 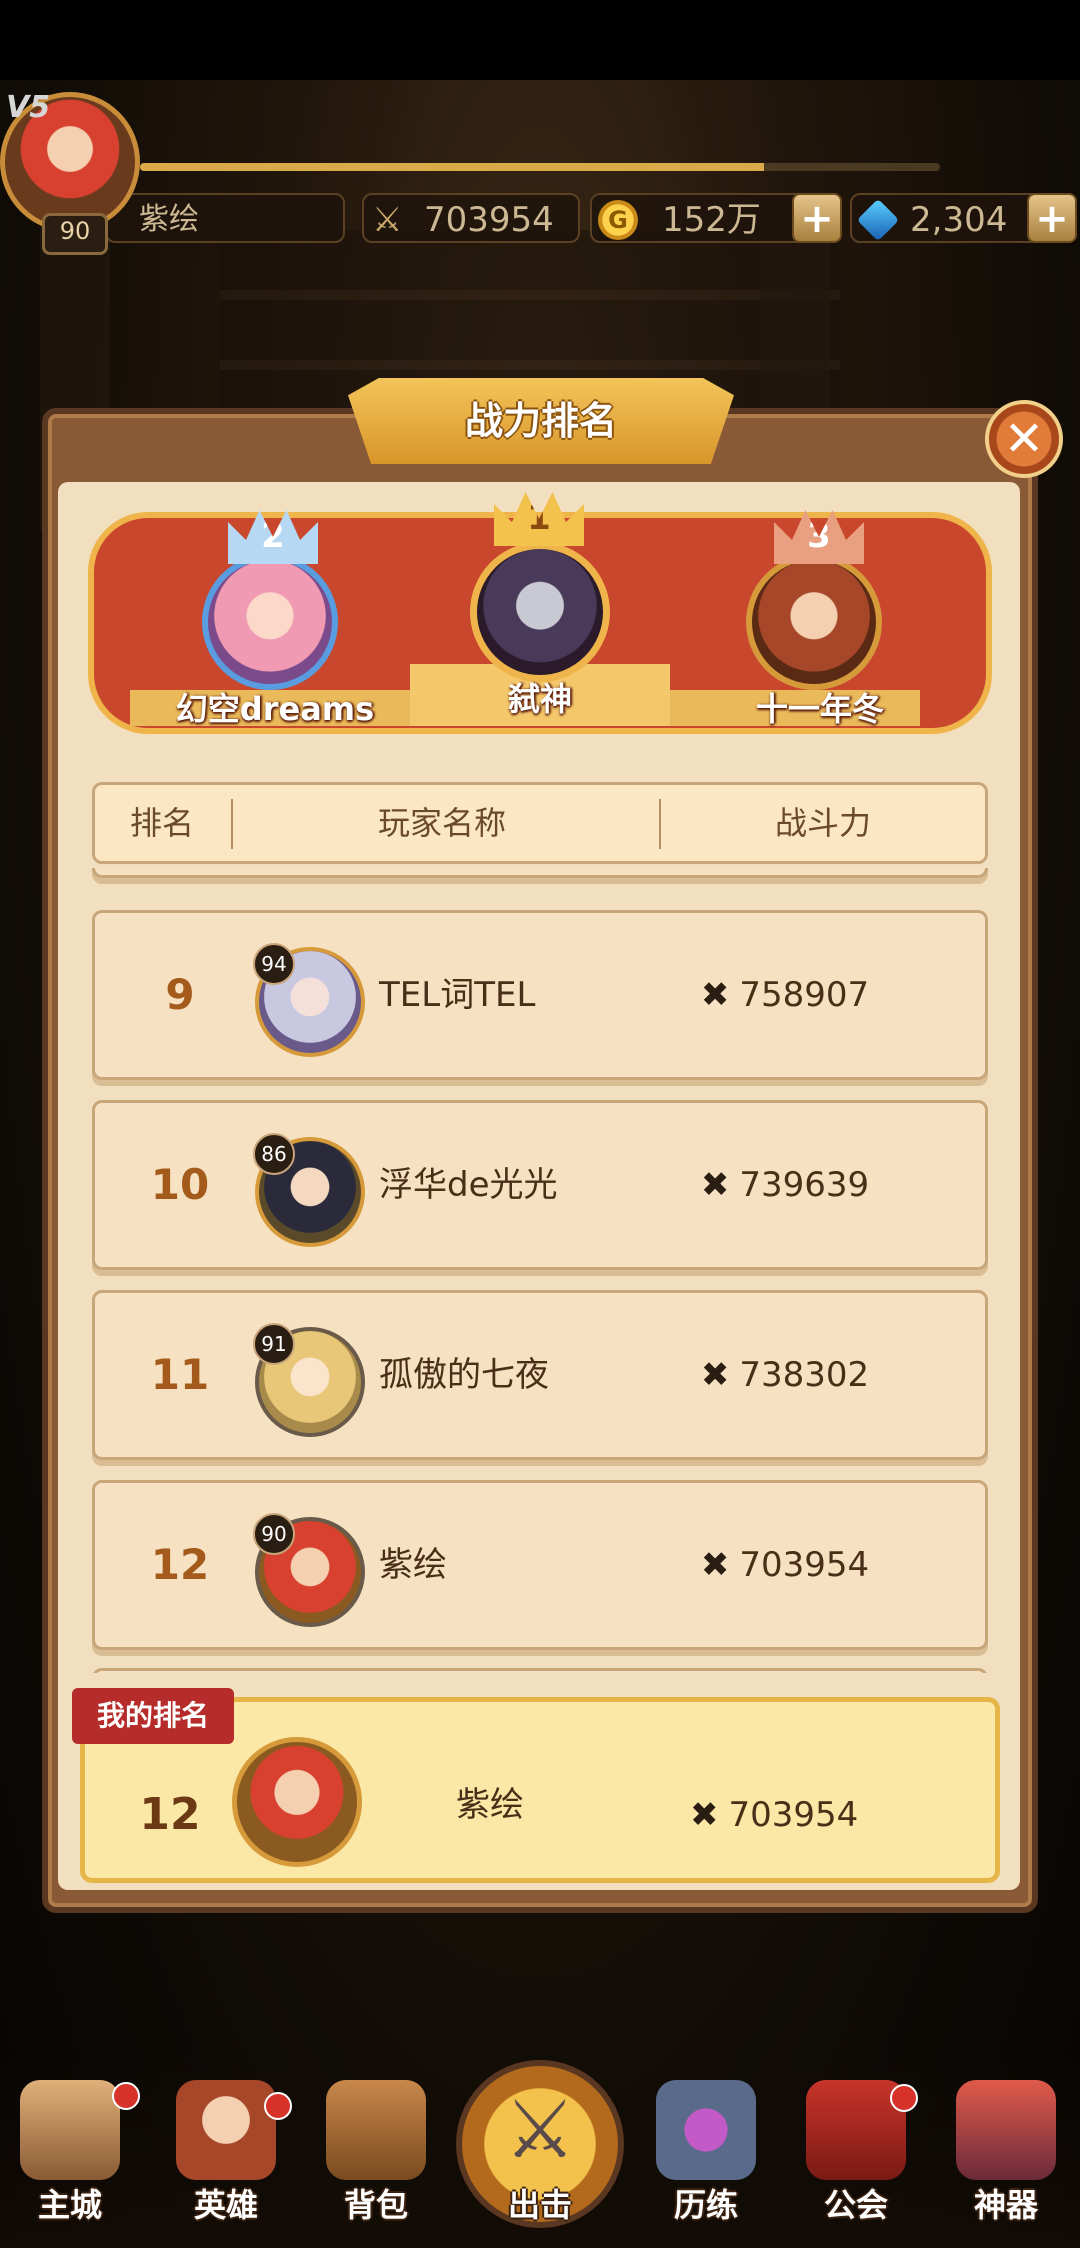 I want to click on table-row: 11 91 孤傲的七夜 ✖ 738302, so click(x=540, y=1375).